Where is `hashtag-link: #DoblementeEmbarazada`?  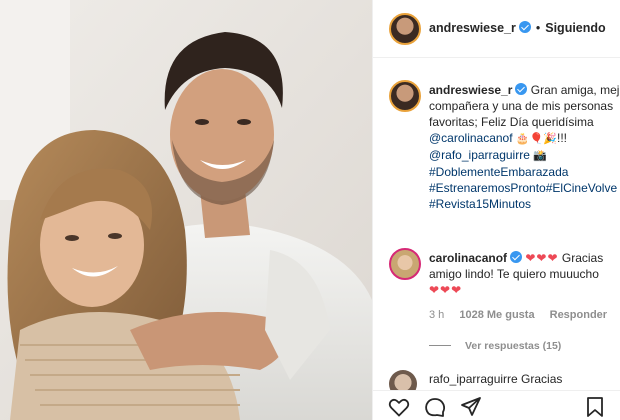 hashtag-link: #DoblementeEmbarazada is located at coordinates (498, 172).